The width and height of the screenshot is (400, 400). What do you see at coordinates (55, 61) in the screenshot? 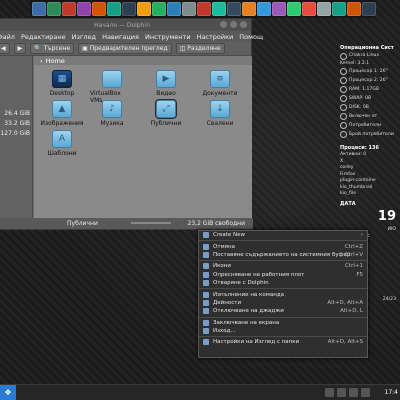
I see `breadcrumb-home: Home` at bounding box center [55, 61].